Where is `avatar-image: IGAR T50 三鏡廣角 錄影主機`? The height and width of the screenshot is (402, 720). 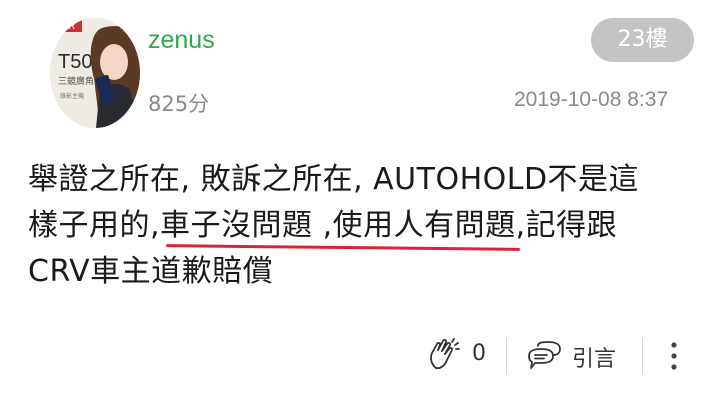 avatar-image: IGAR T50 三鏡廣角 錄影主機 is located at coordinates (95, 73).